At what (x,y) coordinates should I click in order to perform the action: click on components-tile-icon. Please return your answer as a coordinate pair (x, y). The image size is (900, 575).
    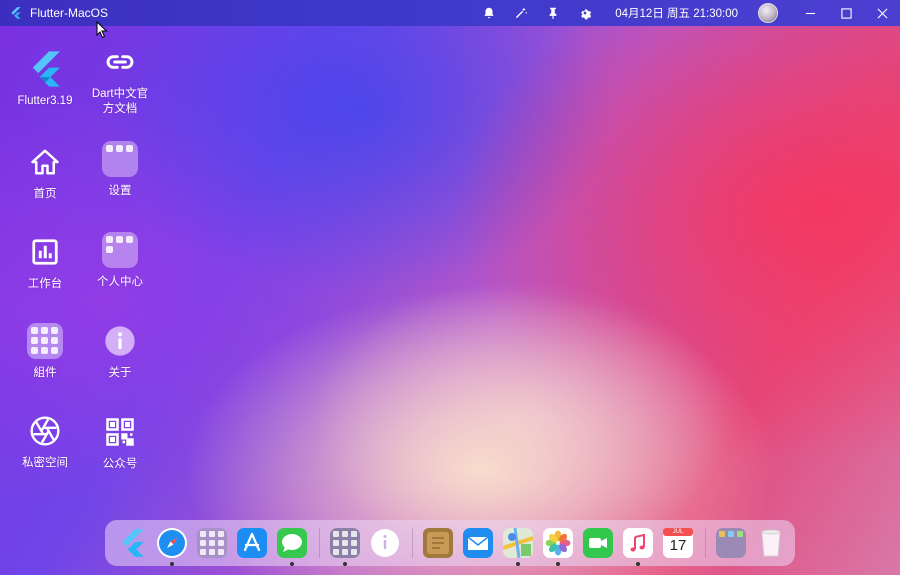
    Looking at the image, I should click on (45, 341).